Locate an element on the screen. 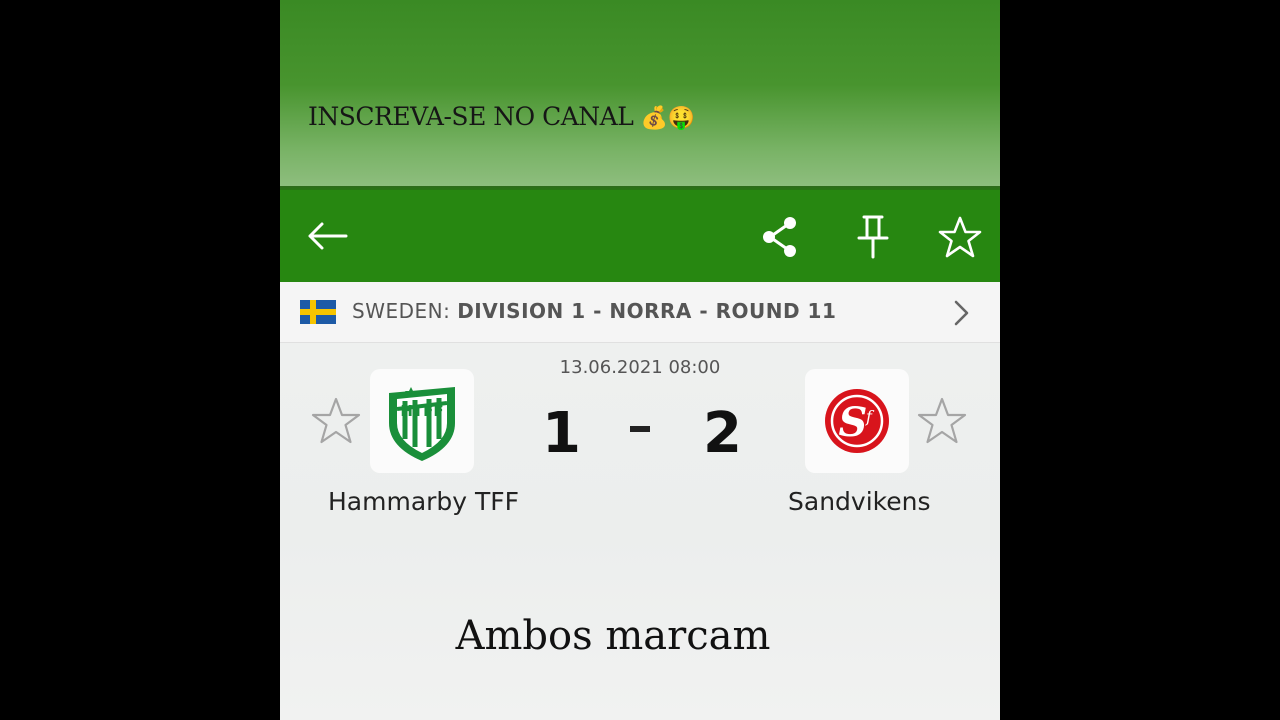 The width and height of the screenshot is (1280, 720). favorite-match-button is located at coordinates (960, 237).